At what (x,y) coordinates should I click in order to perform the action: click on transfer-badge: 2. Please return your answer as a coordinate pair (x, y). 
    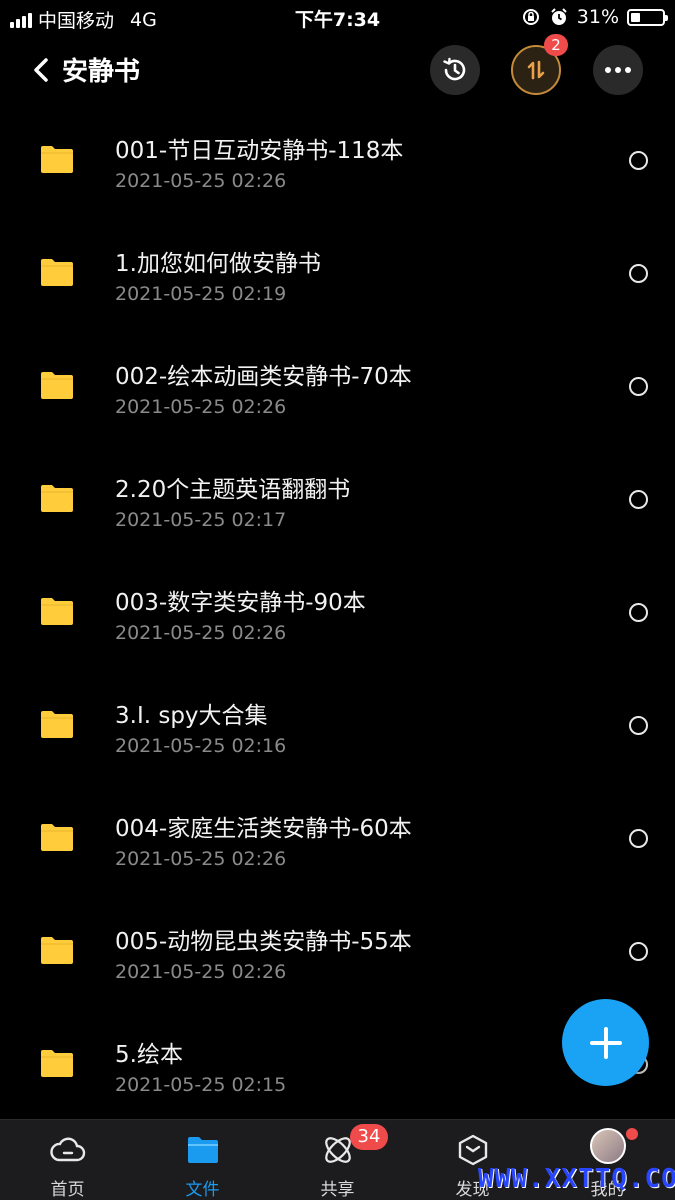
    Looking at the image, I should click on (556, 45).